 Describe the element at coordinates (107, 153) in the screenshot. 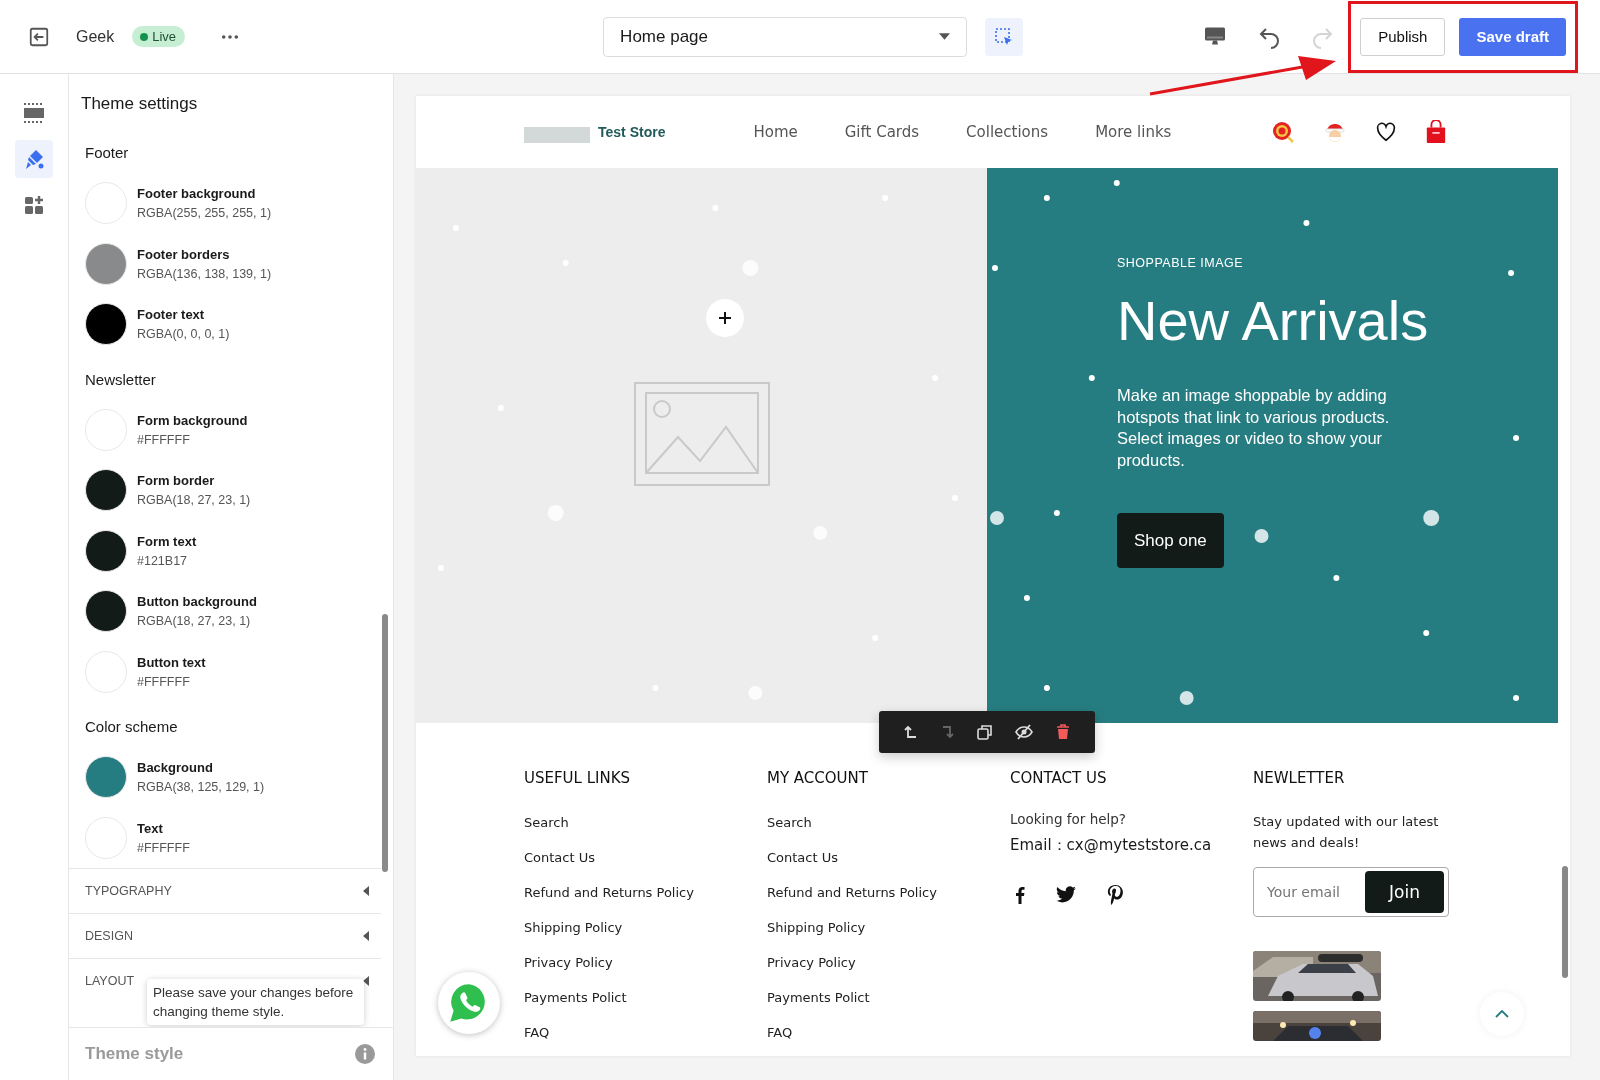

I see `group-title: Footer` at that location.